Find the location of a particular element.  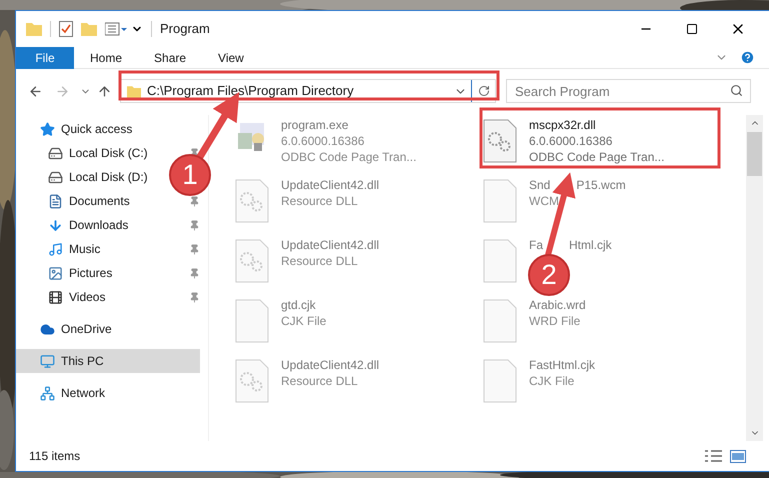

download-icon is located at coordinates (55, 225).